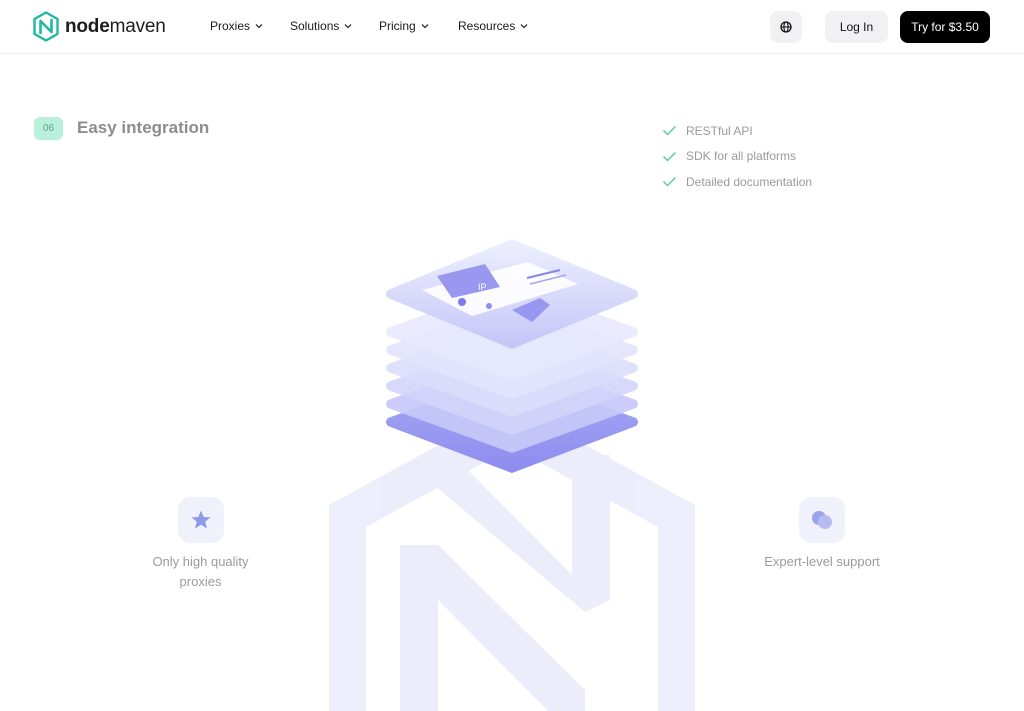 The height and width of the screenshot is (711, 1024). What do you see at coordinates (397, 26) in the screenshot?
I see `nav-pricing-label: Pricing` at bounding box center [397, 26].